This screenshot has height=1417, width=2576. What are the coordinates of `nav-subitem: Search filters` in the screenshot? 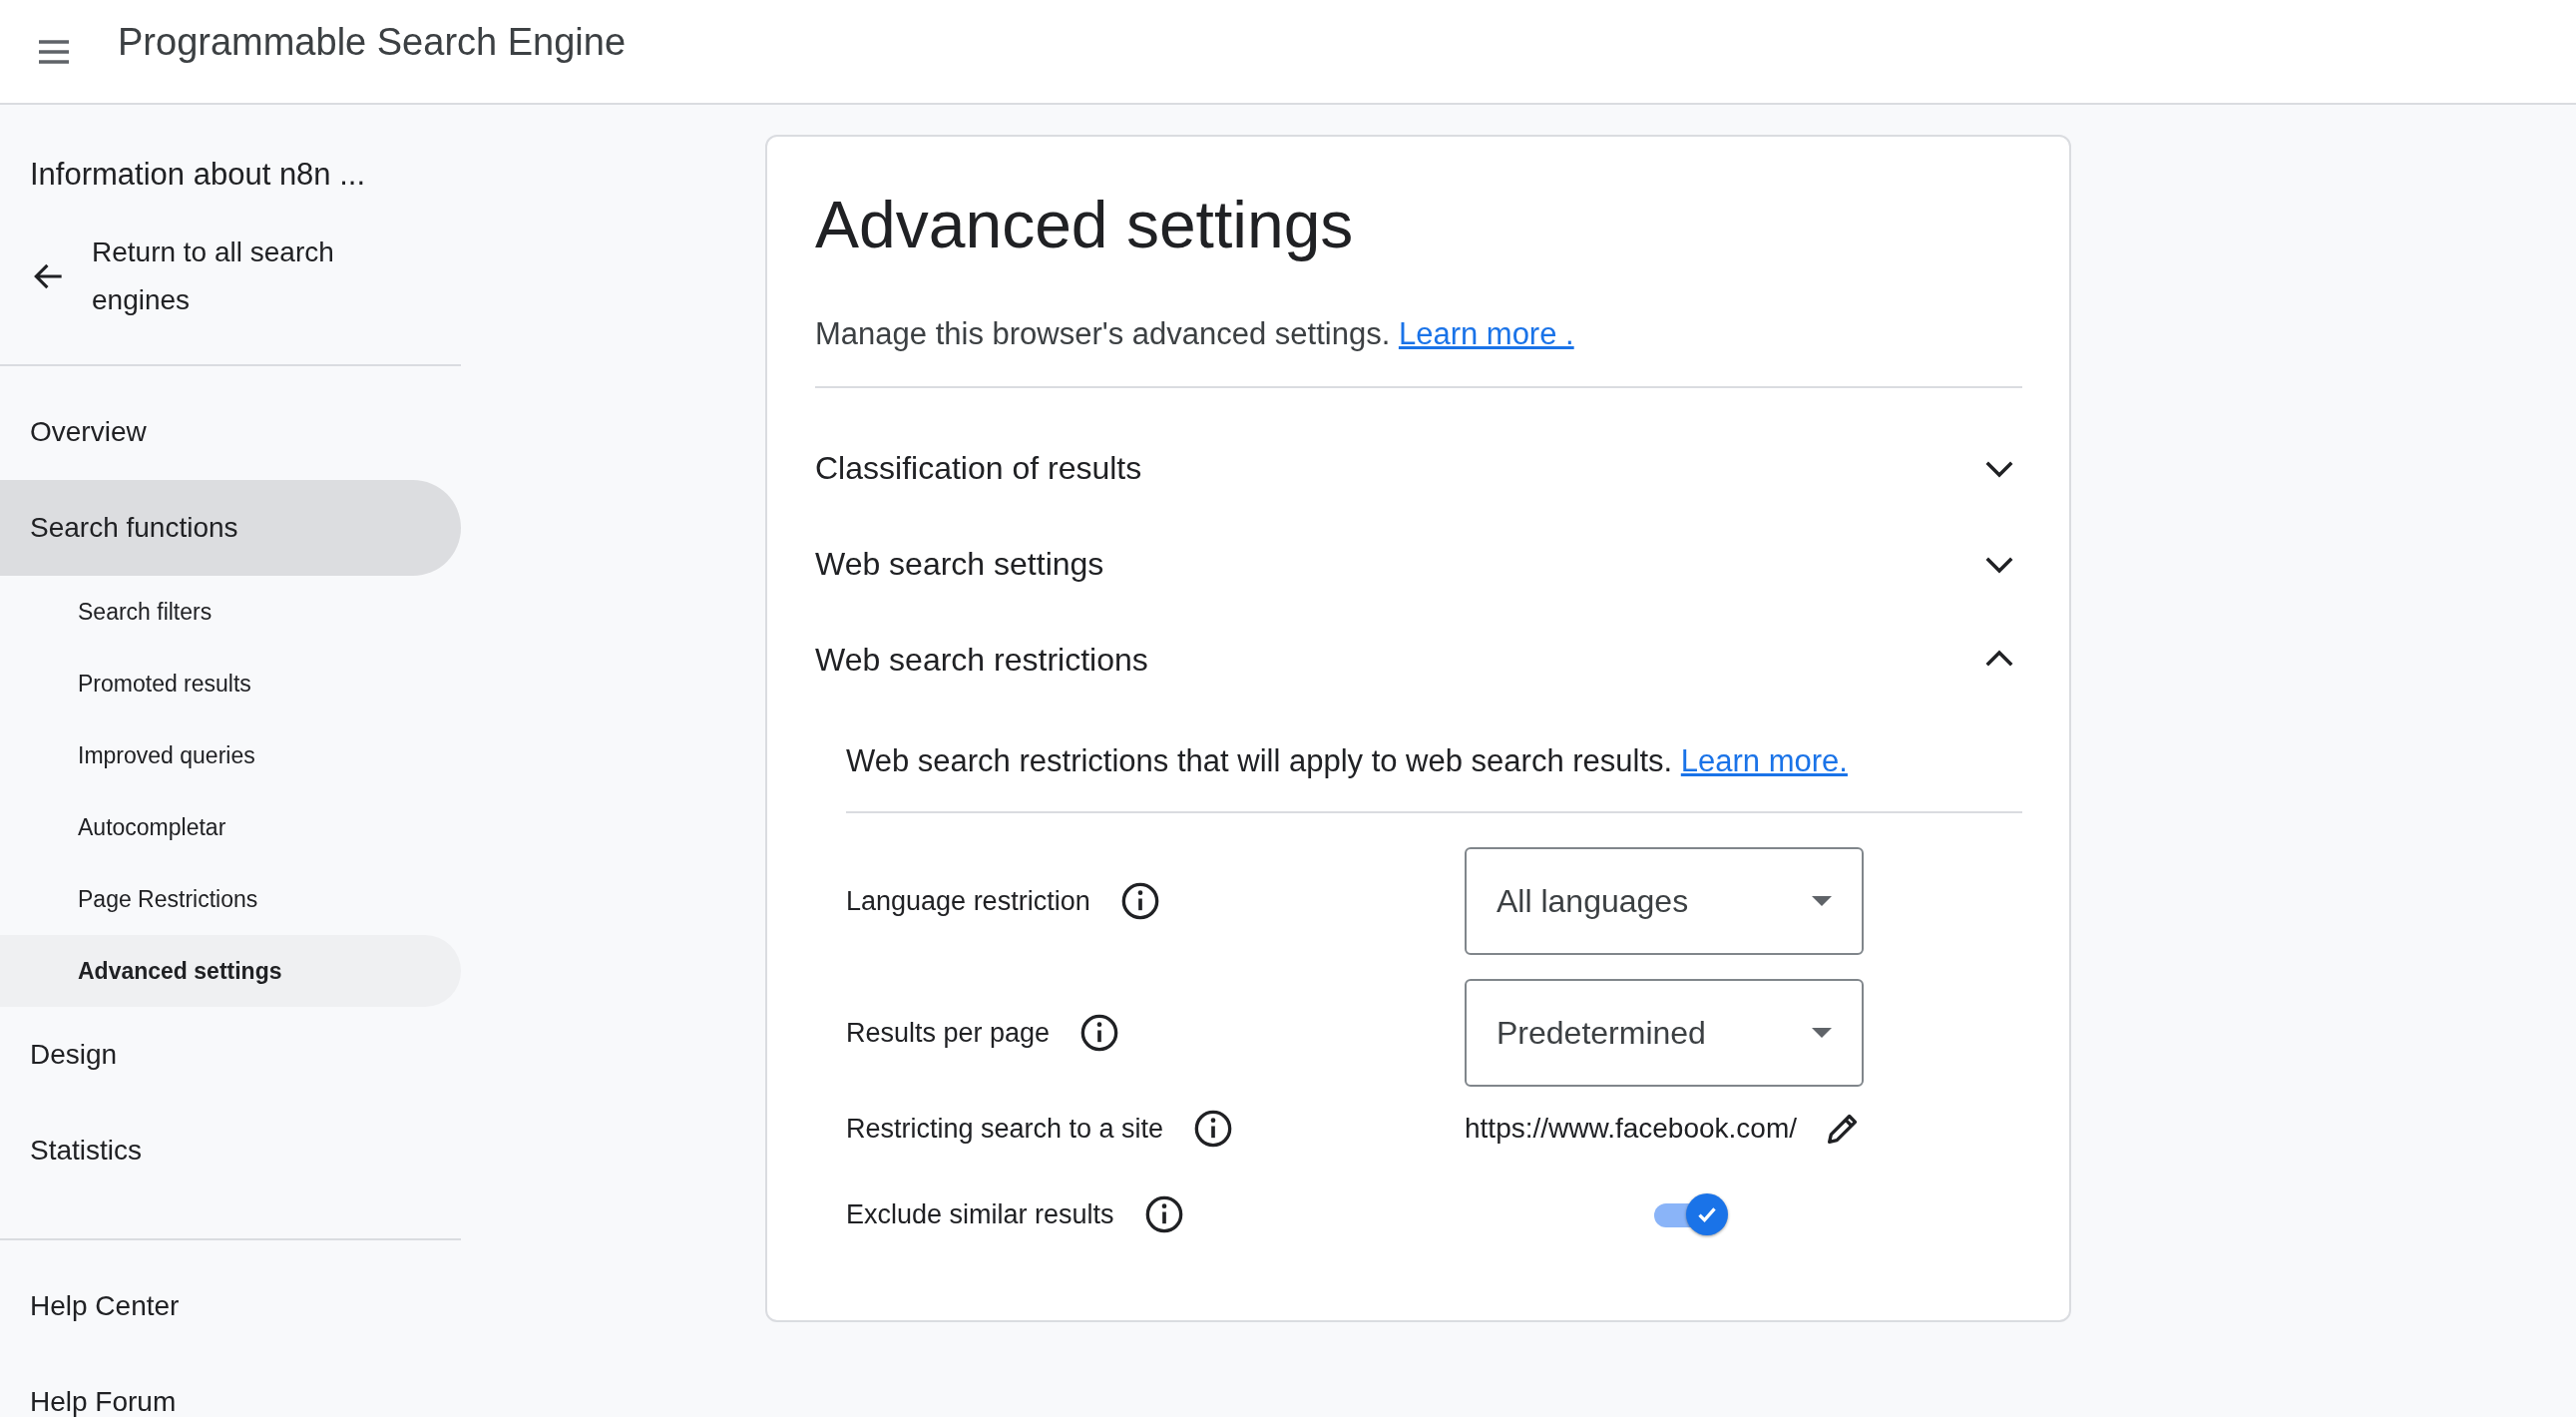 It's located at (230, 612).